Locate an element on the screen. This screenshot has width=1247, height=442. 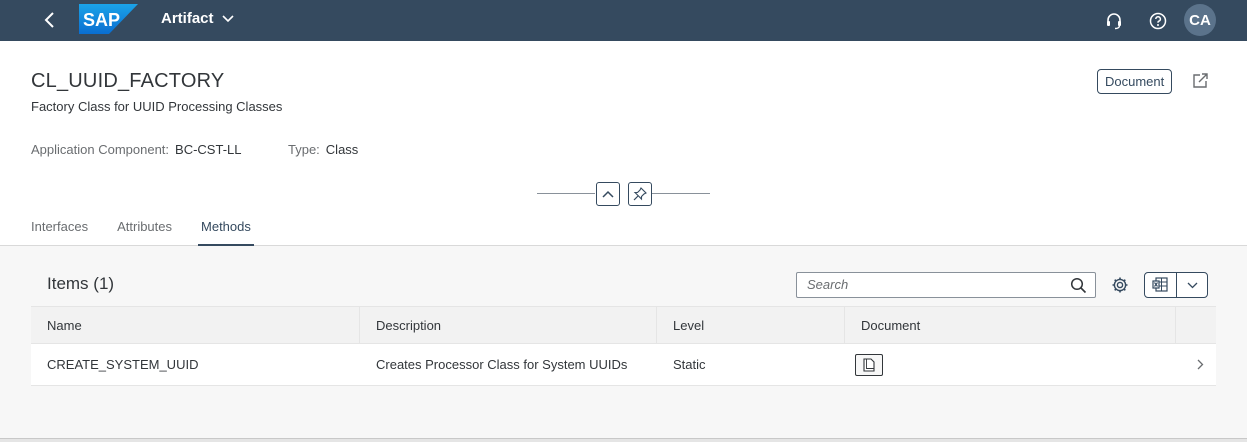
table-settings-button is located at coordinates (1120, 285).